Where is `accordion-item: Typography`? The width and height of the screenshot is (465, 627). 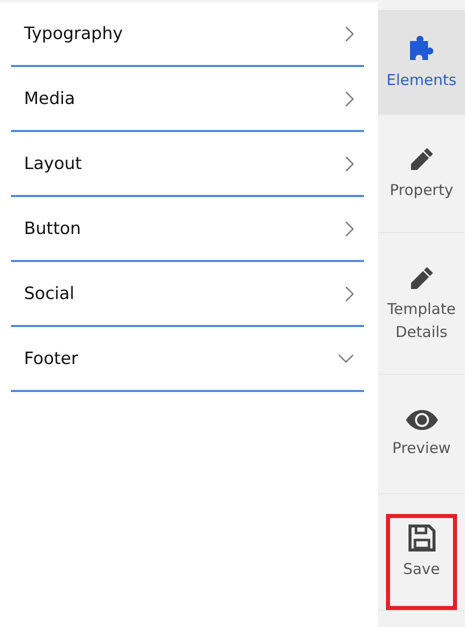
accordion-item: Typography is located at coordinates (187, 34).